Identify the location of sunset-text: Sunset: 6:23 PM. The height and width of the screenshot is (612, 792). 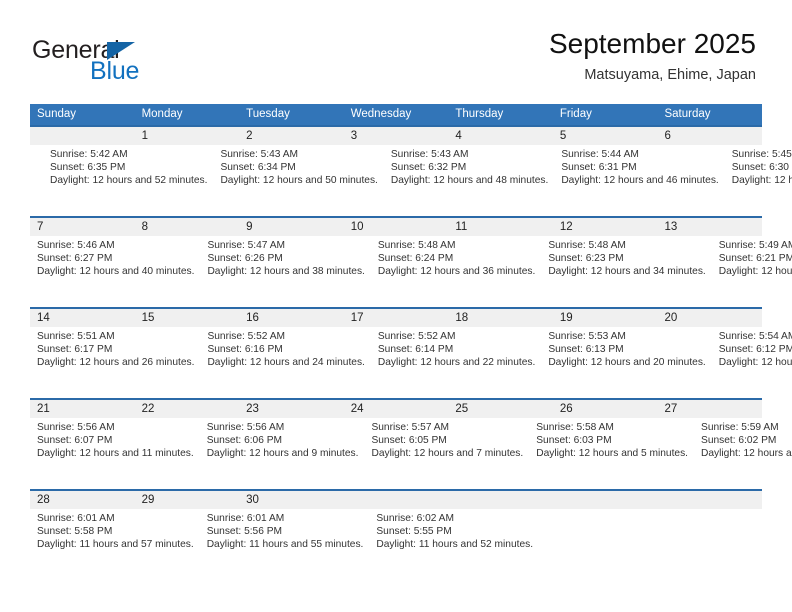
(586, 259).